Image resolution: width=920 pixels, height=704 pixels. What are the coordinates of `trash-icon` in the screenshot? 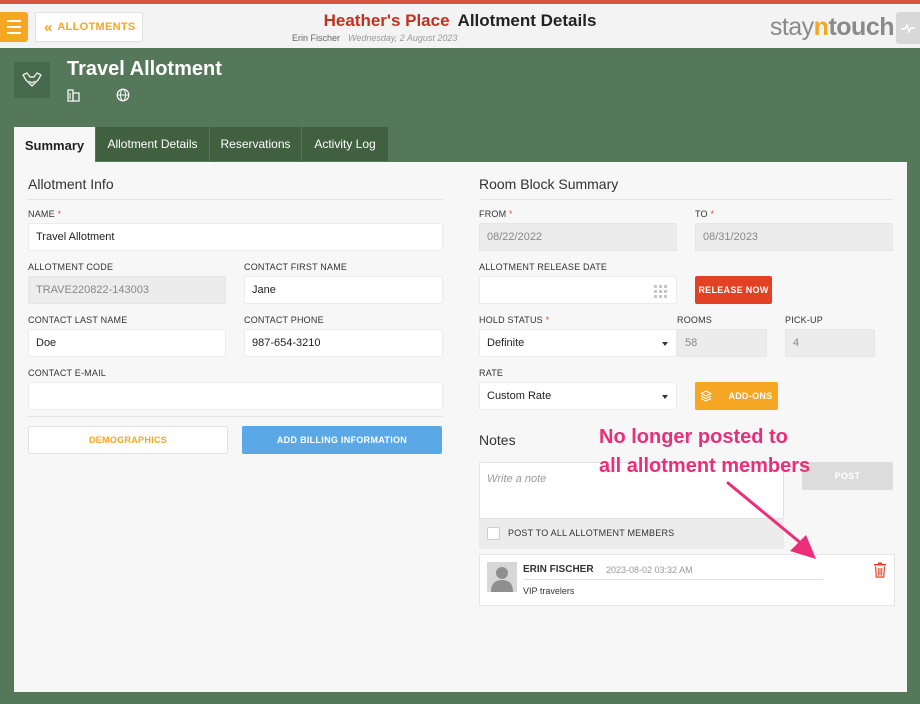 It's located at (880, 570).